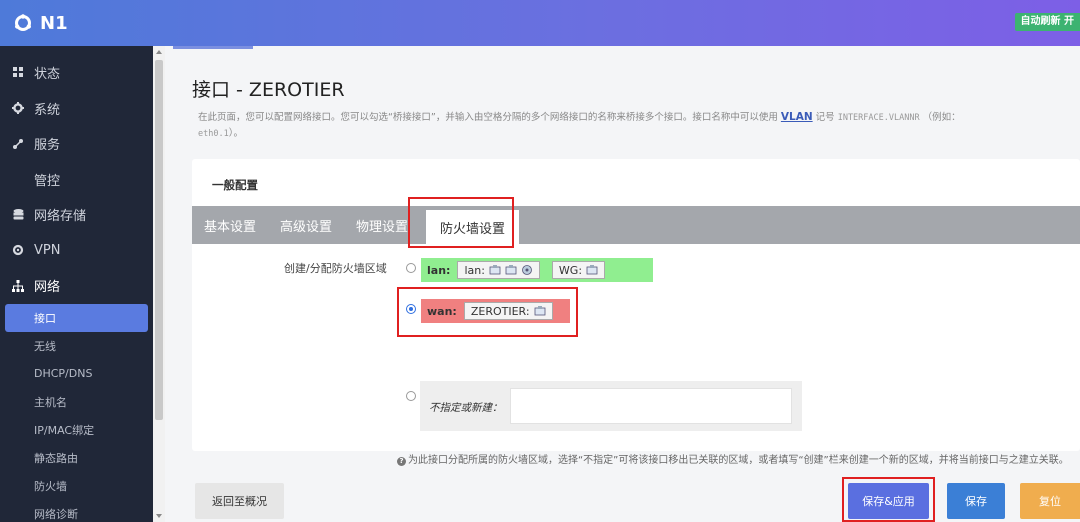  What do you see at coordinates (442, 311) in the screenshot?
I see `zone-name: wan:` at bounding box center [442, 311].